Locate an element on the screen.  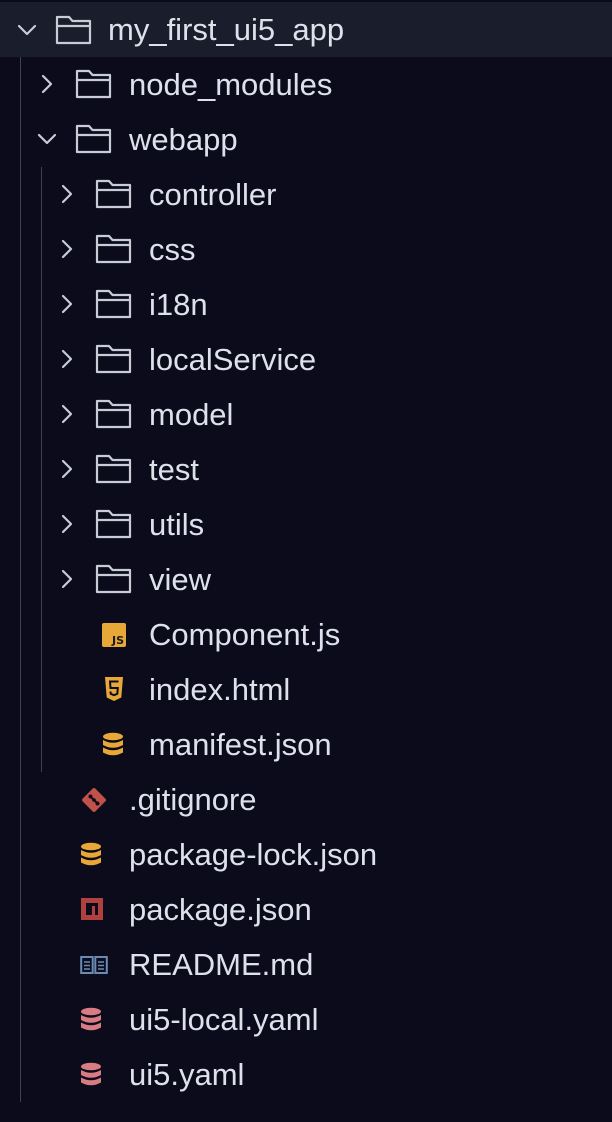
tree-file-ui5-local-yaml: ui5-local.yaml is located at coordinates (306, 1019).